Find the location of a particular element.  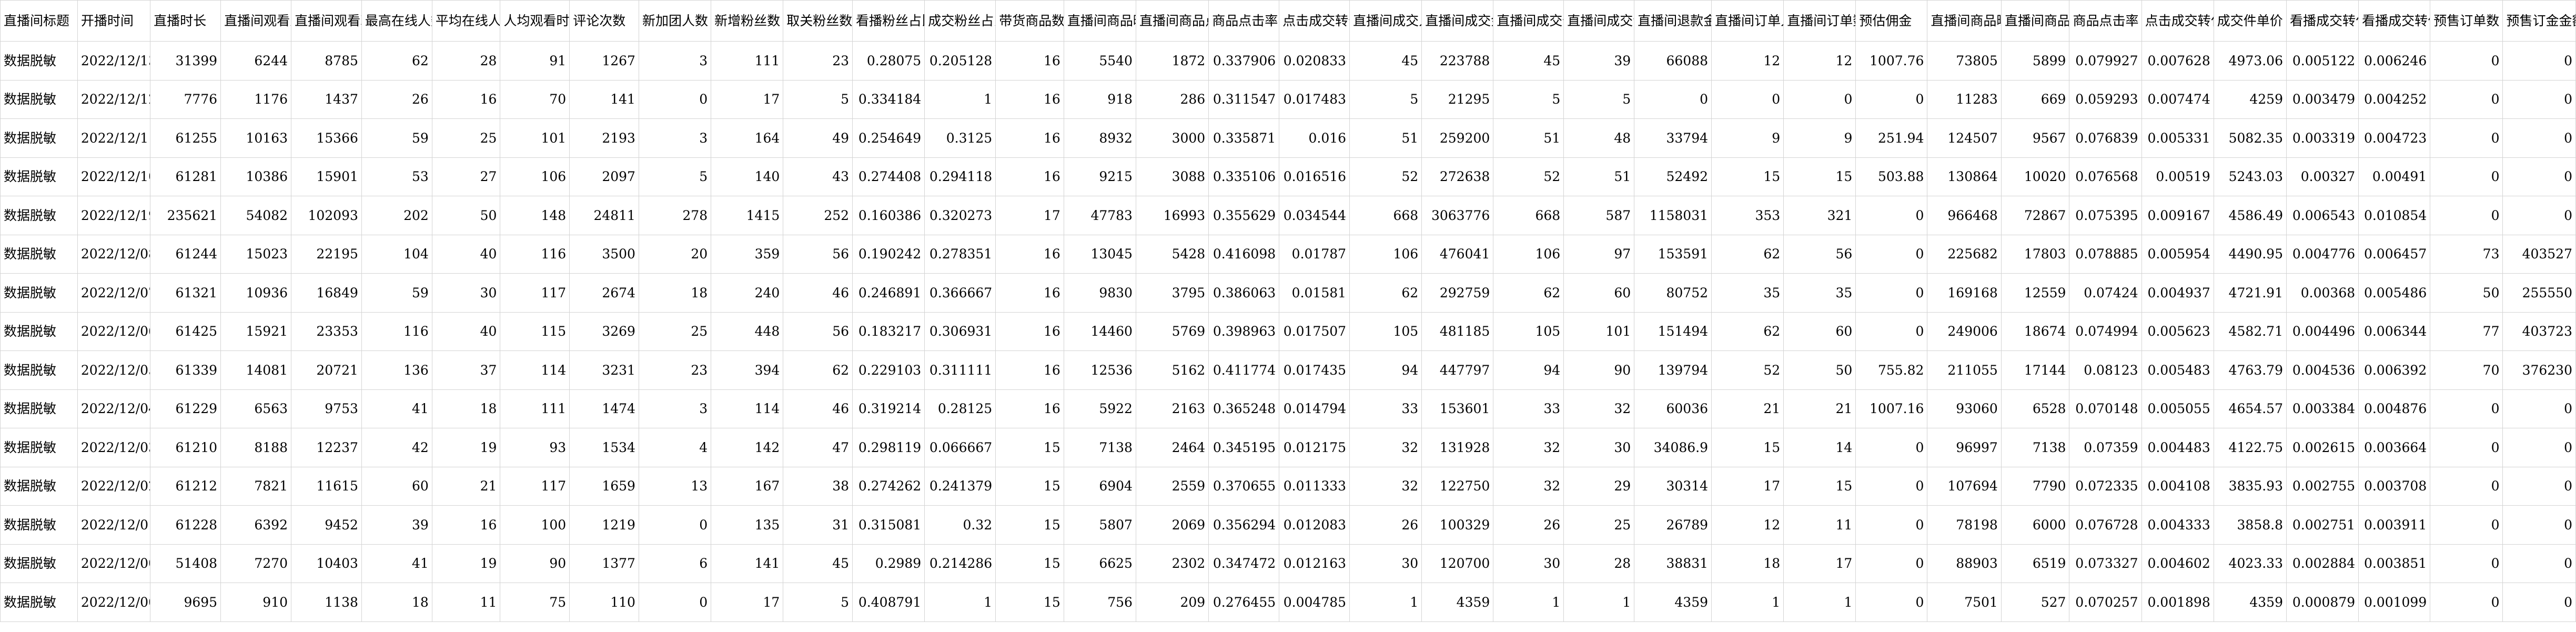

table-cell: 1437 is located at coordinates (326, 99).